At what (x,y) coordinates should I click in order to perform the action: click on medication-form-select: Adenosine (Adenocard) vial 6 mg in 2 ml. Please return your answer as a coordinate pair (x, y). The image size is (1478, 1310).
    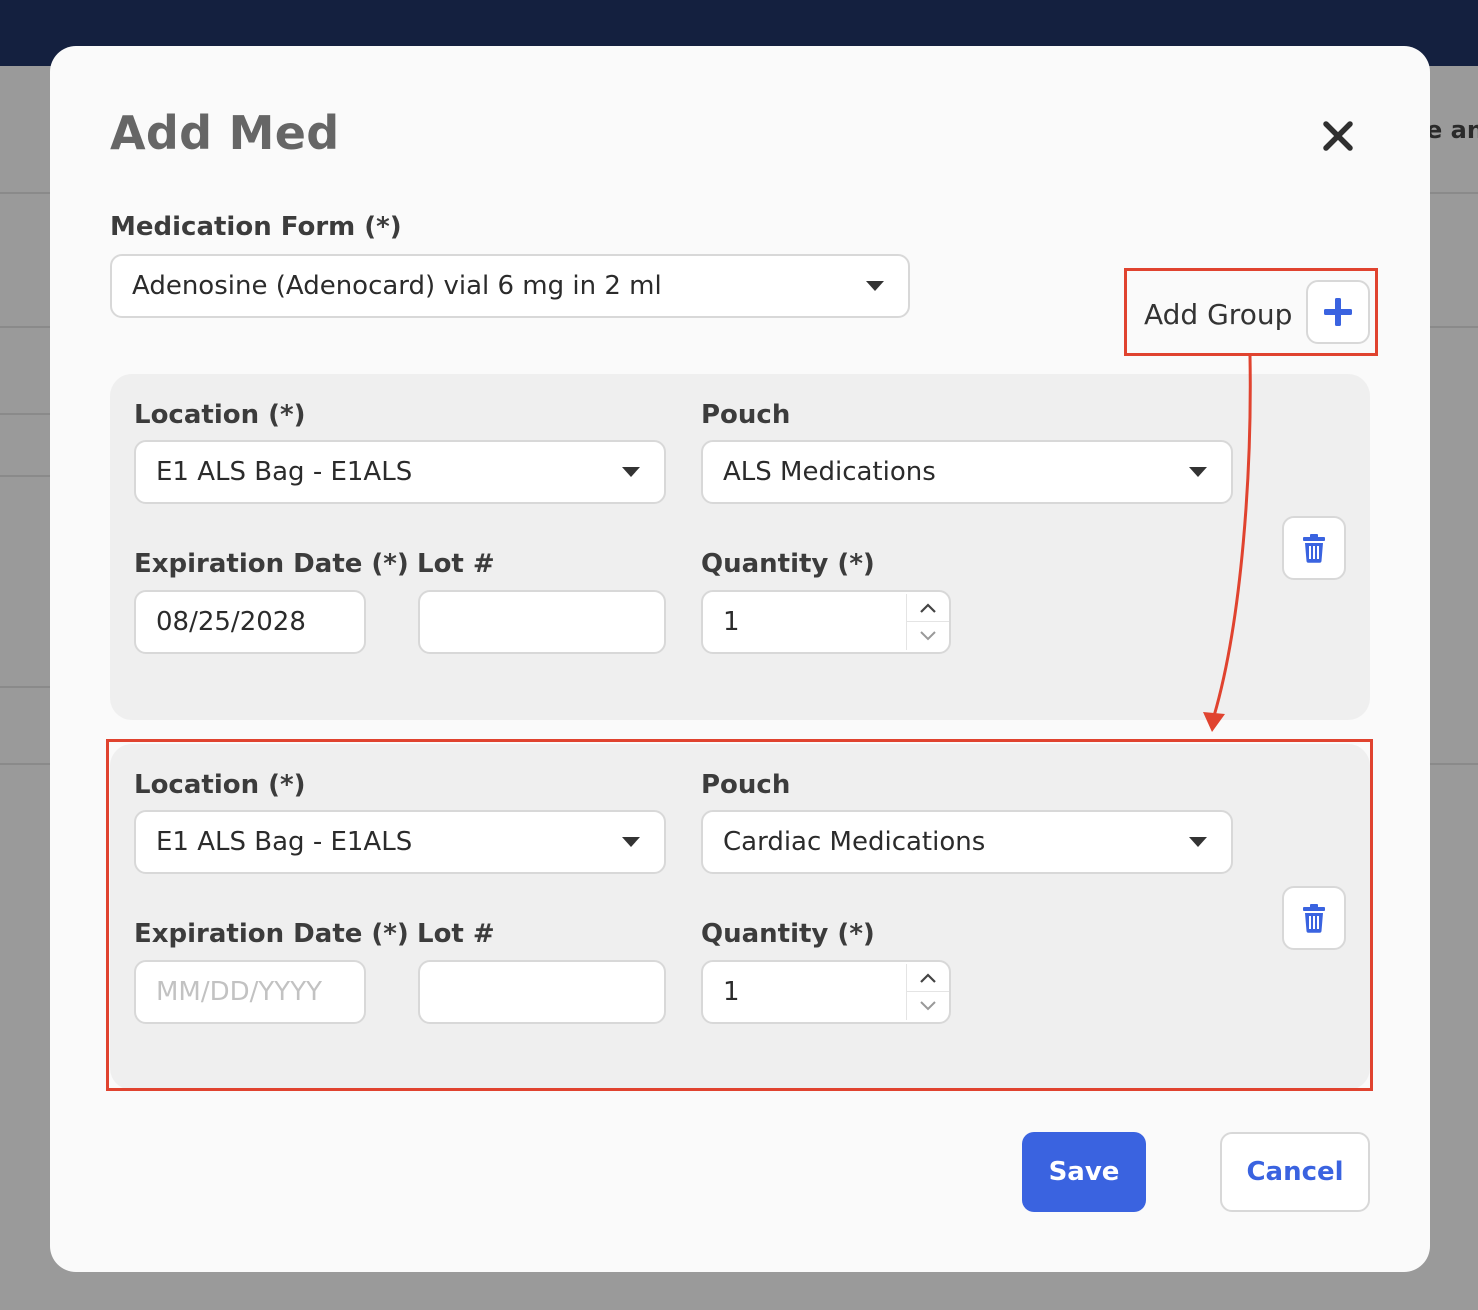
    Looking at the image, I should click on (510, 286).